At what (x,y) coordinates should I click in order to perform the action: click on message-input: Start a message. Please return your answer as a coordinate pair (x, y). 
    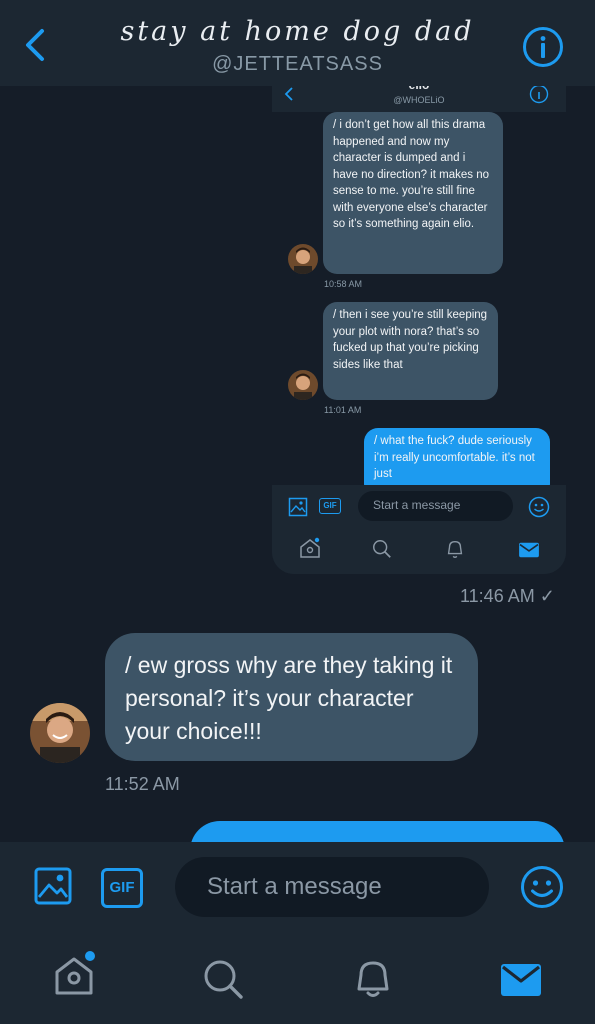
    Looking at the image, I should click on (332, 887).